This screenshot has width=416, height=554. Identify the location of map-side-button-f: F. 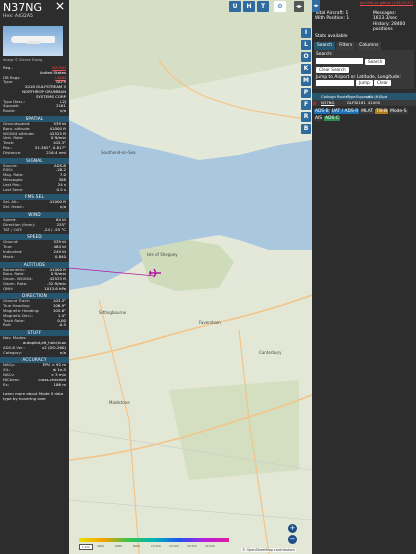
(306, 105).